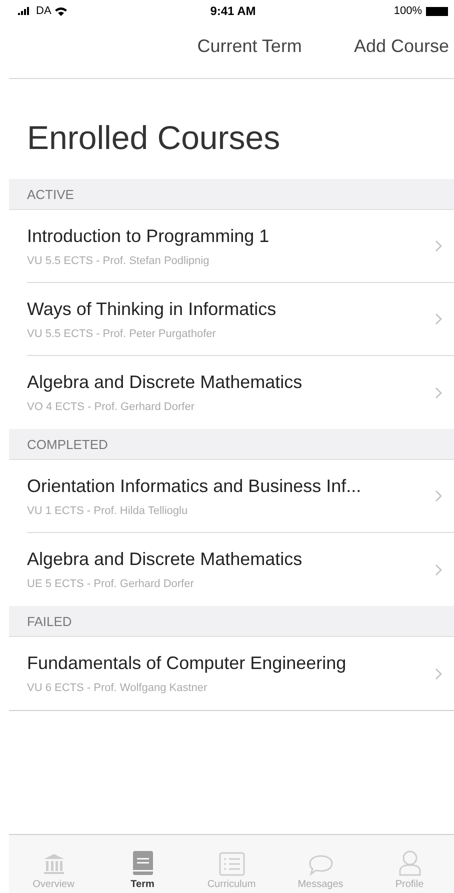 This screenshot has height=893, width=454. I want to click on course-details: VU 6 ECTS - Prof. Wolfgang Kastner, so click(117, 688).